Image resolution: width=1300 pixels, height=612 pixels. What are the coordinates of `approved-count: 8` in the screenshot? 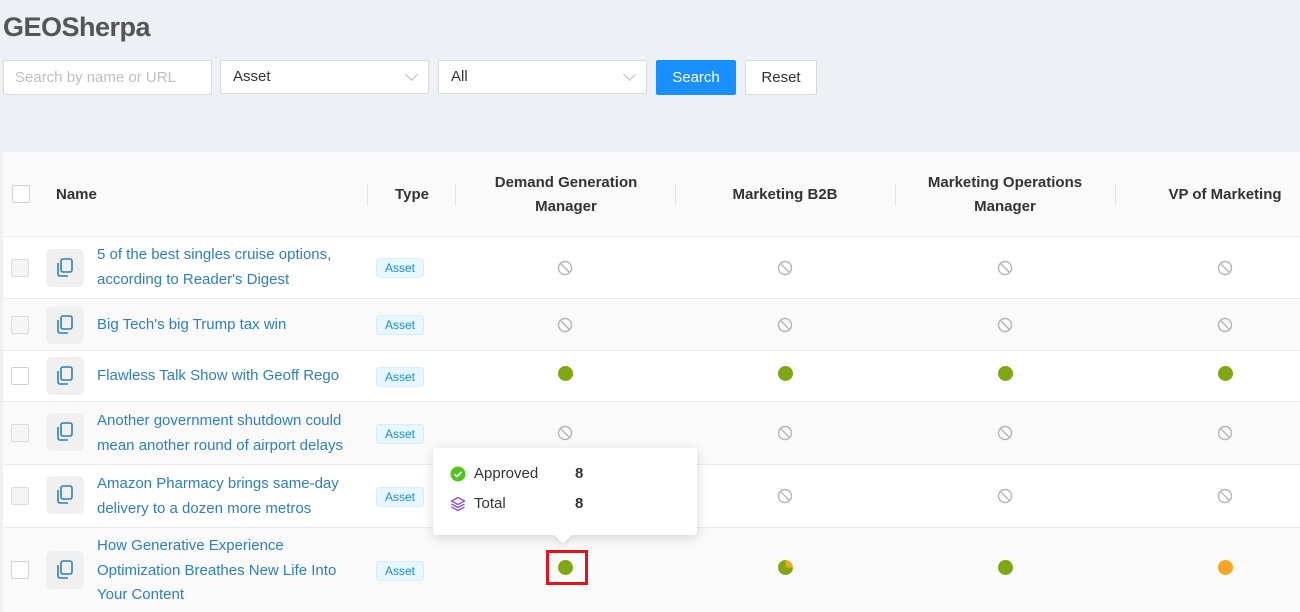 It's located at (579, 473).